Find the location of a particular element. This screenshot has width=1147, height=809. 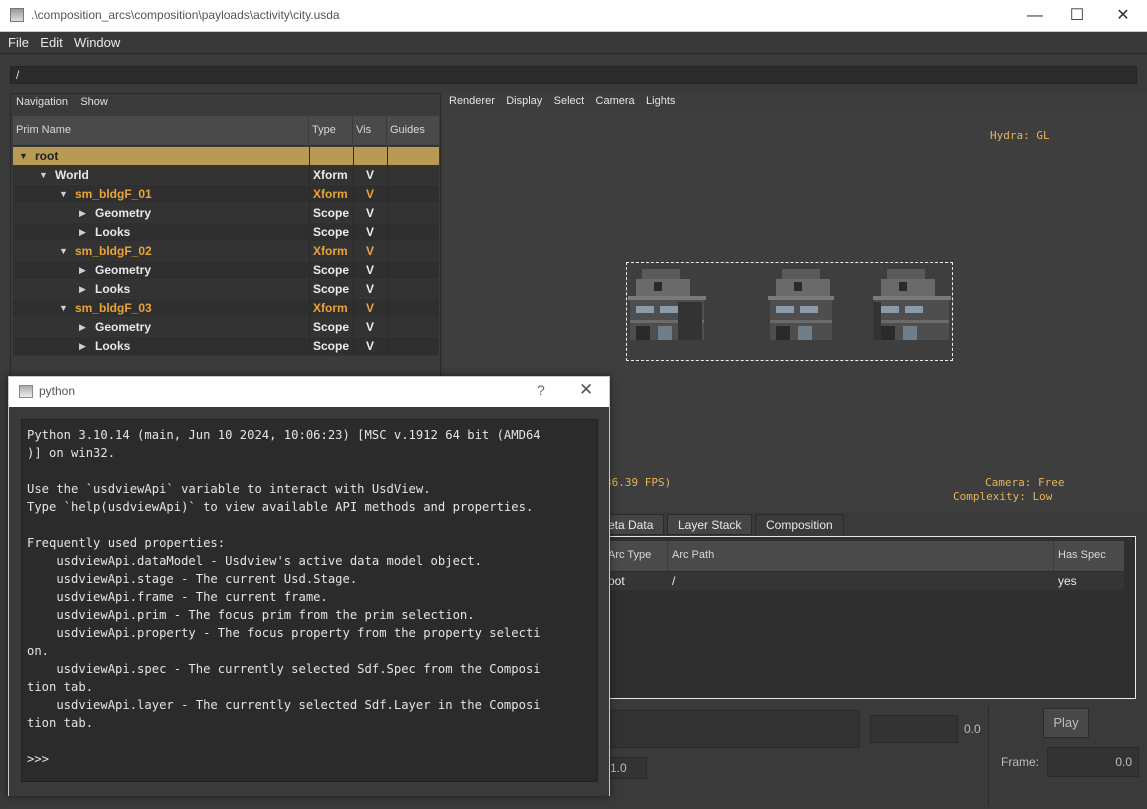

cell-has-spec: yes is located at coordinates (1067, 581).